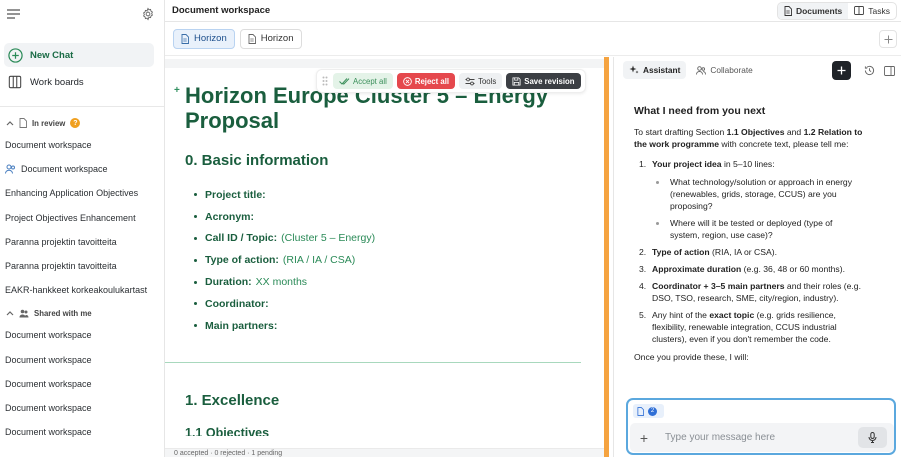 The image size is (901, 457). Describe the element at coordinates (281, 282) in the screenshot. I see `field-value: XX months` at that location.